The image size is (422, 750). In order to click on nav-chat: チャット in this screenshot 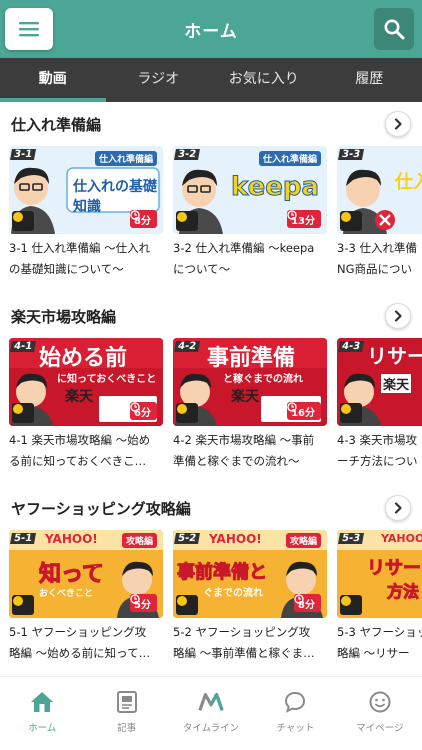, I will do `click(295, 713)`.